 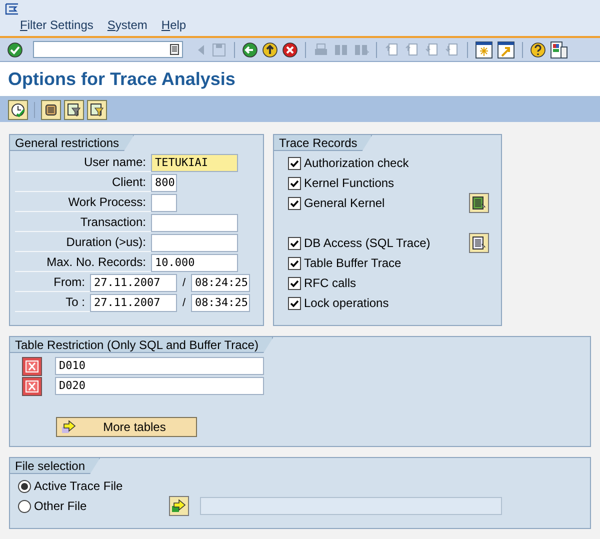 What do you see at coordinates (347, 303) in the screenshot?
I see `checkbox-label: Lock operations` at bounding box center [347, 303].